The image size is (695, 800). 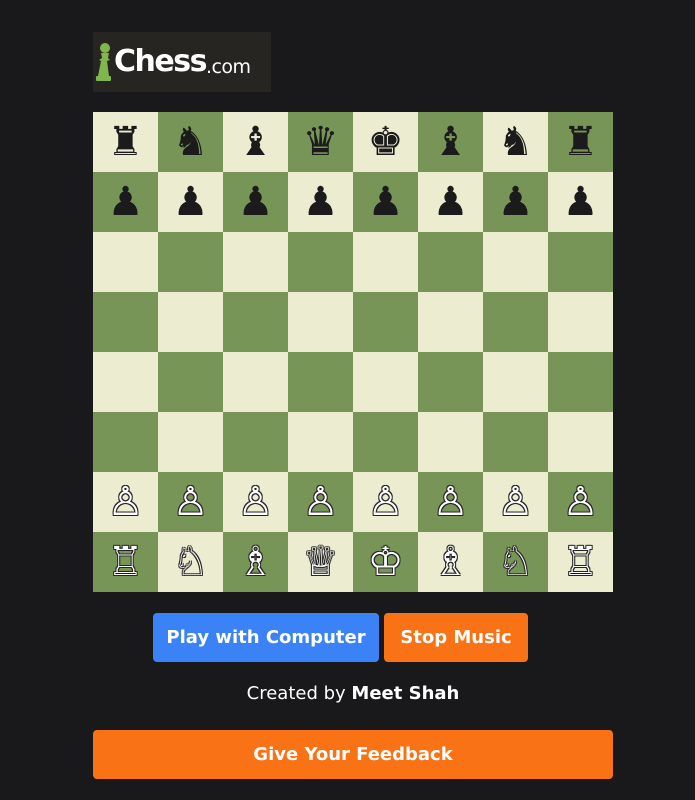 I want to click on square-b7: ♟, so click(x=190, y=202).